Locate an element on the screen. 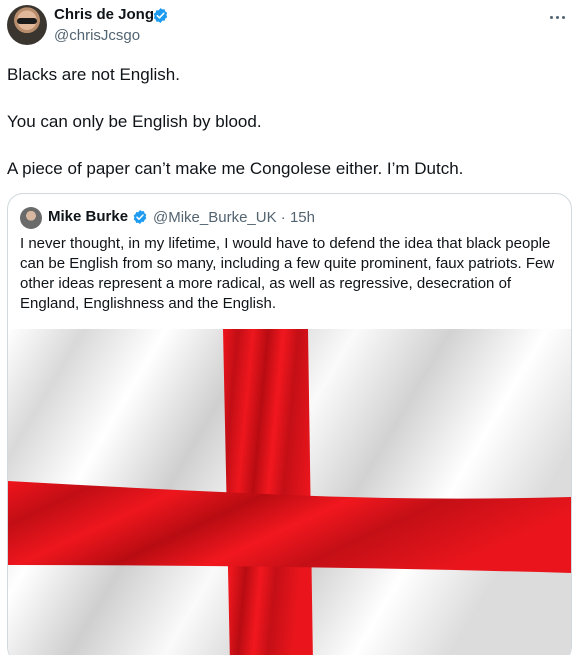  quote-timestamp: 15h is located at coordinates (302, 217).